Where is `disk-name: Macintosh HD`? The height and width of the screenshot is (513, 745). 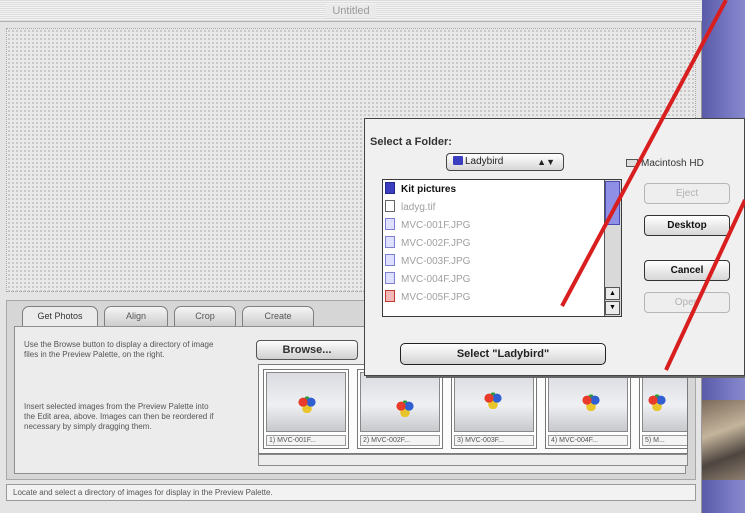 disk-name: Macintosh HD is located at coordinates (665, 163).